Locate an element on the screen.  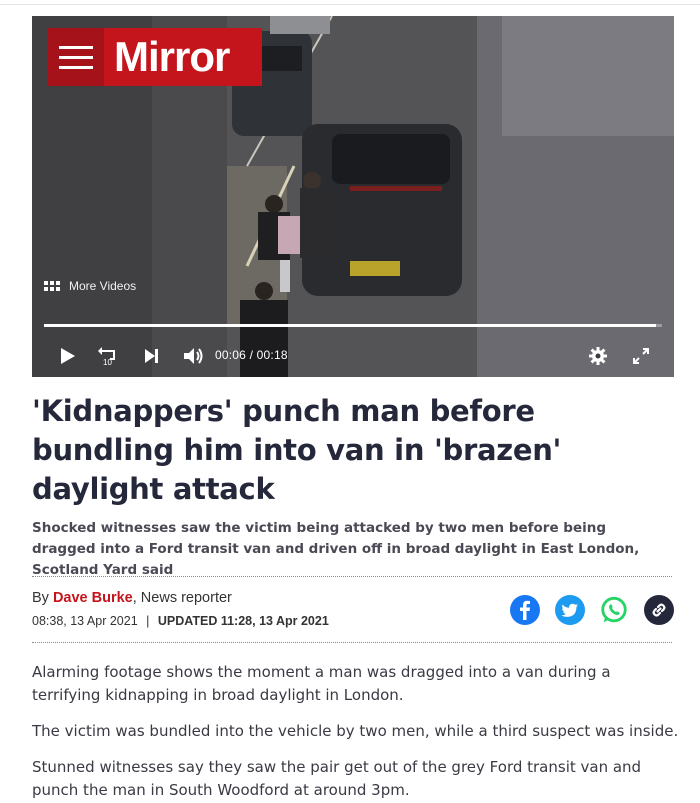
twitter-icon is located at coordinates (570, 610).